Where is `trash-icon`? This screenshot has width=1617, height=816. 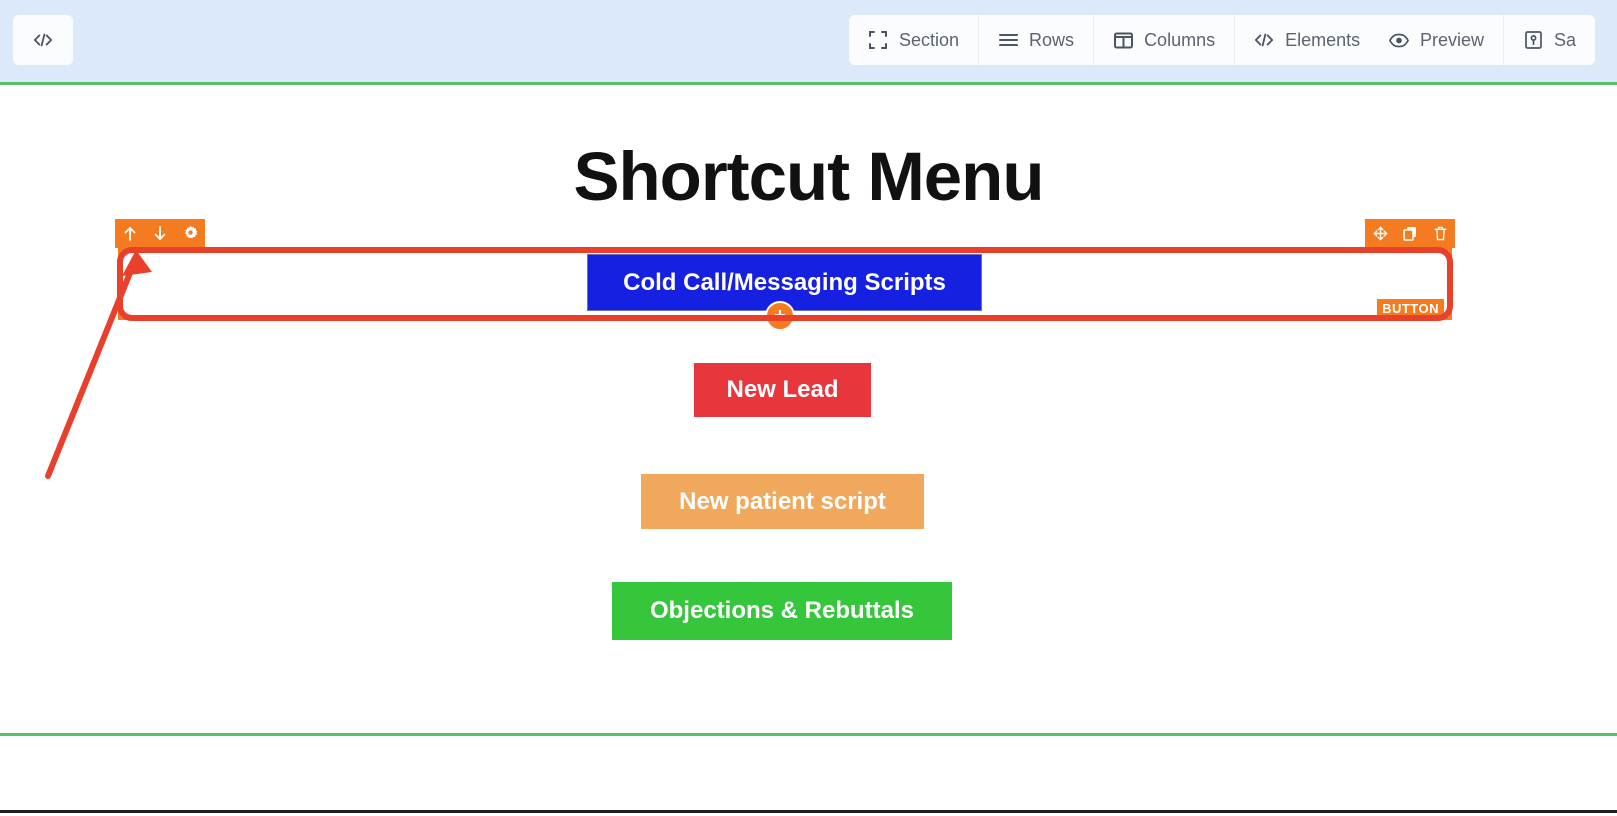 trash-icon is located at coordinates (1440, 233).